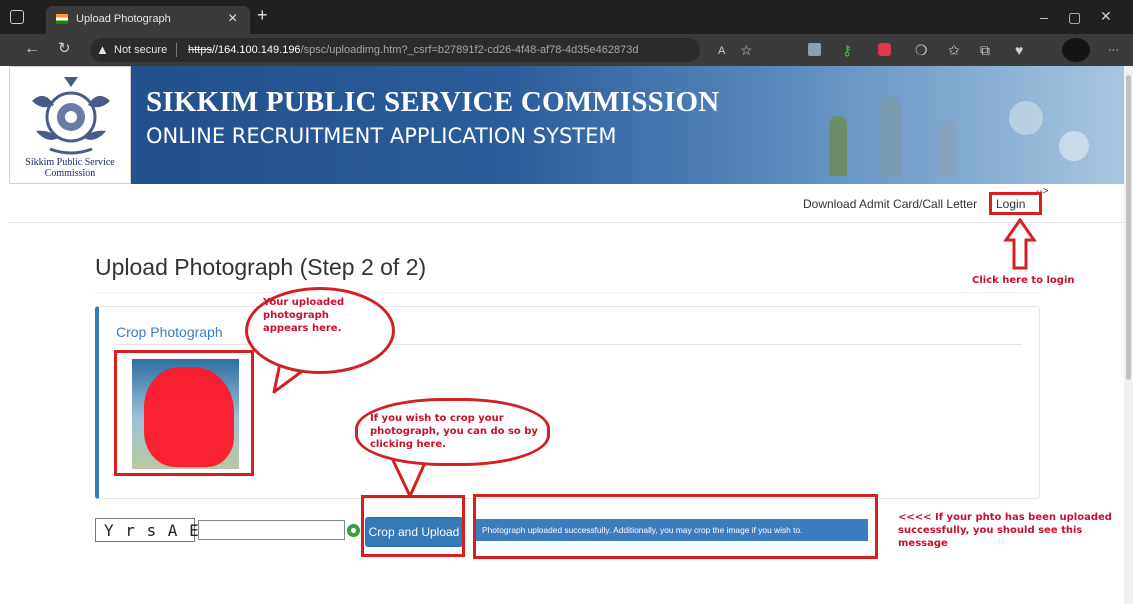  Describe the element at coordinates (1019, 50) in the screenshot. I see `heart-icon: ♥` at that location.